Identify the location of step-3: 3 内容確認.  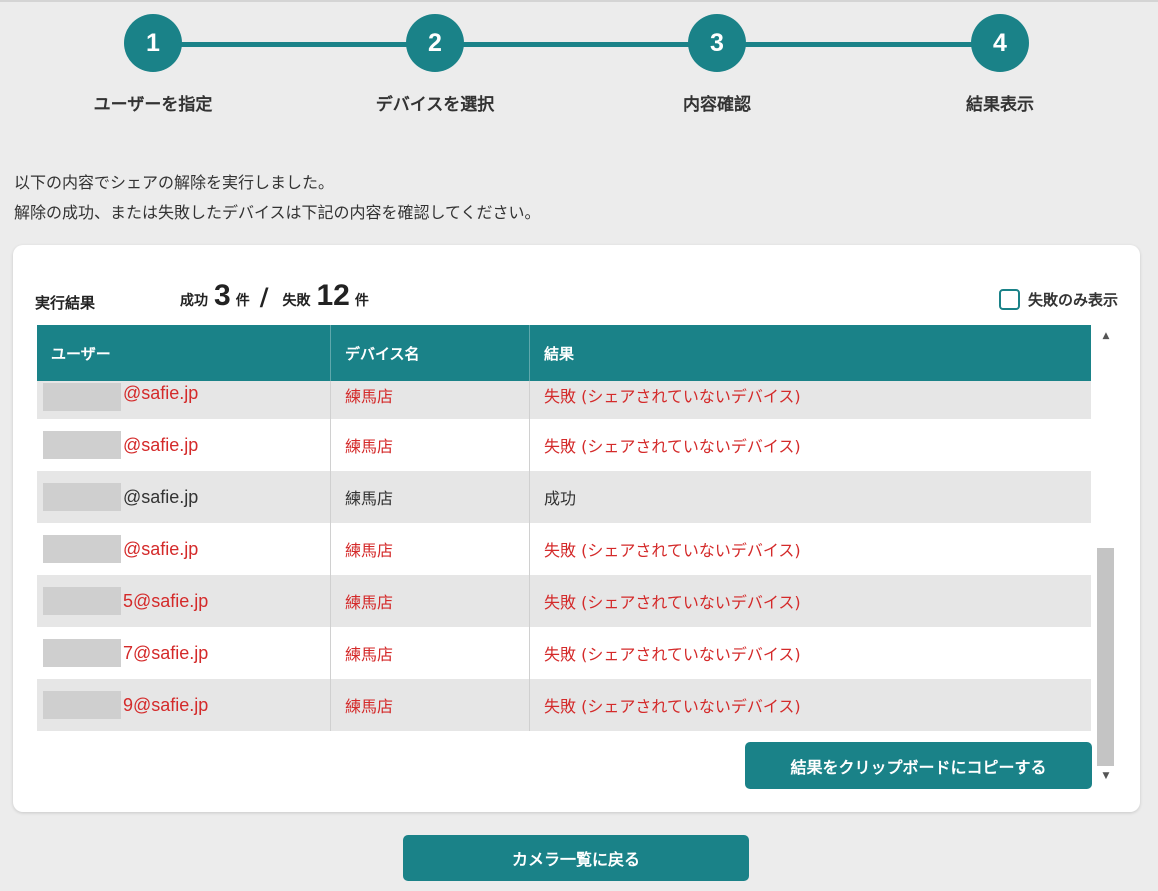
(717, 64).